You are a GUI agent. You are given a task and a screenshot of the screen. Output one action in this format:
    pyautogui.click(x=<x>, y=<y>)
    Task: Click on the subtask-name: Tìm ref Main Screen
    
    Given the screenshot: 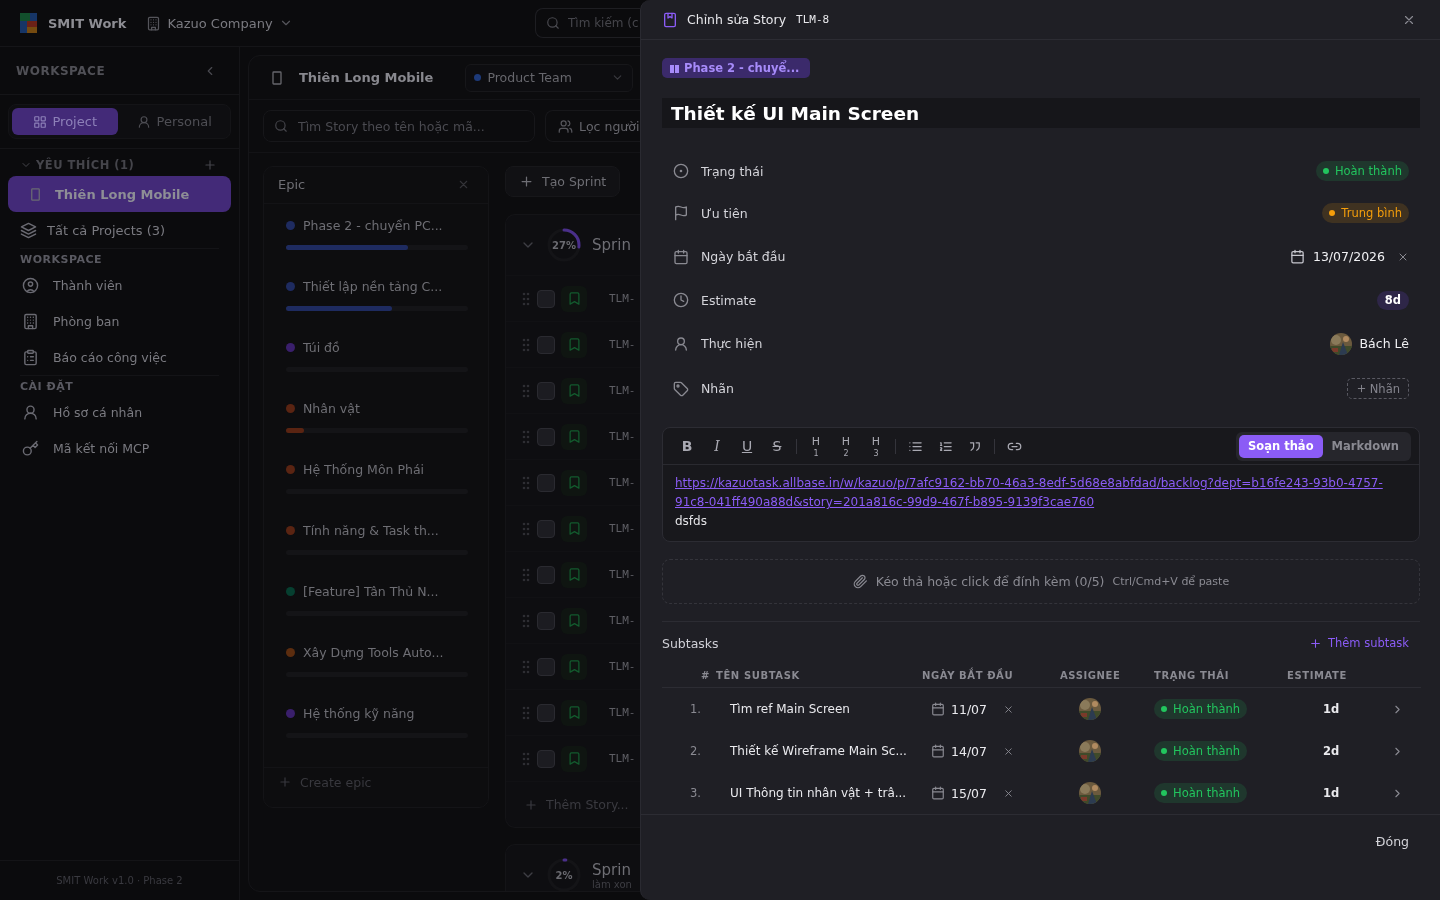 What is the action you would take?
    pyautogui.click(x=790, y=709)
    